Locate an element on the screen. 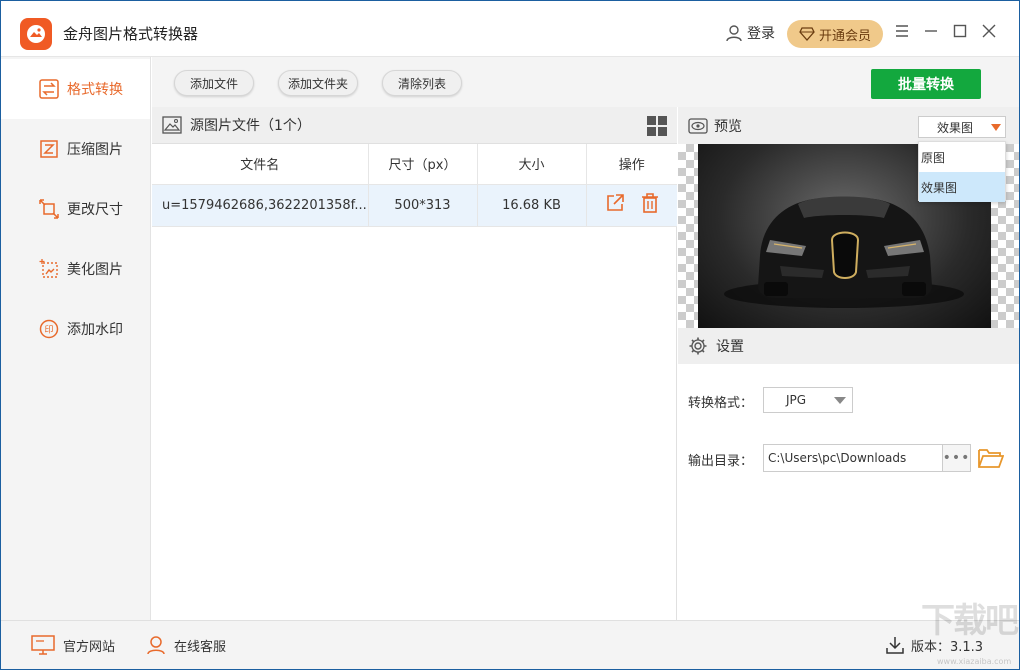 Image resolution: width=1020 pixels, height=670 pixels. file-panel-title: 源图片文件（1个） is located at coordinates (250, 125).